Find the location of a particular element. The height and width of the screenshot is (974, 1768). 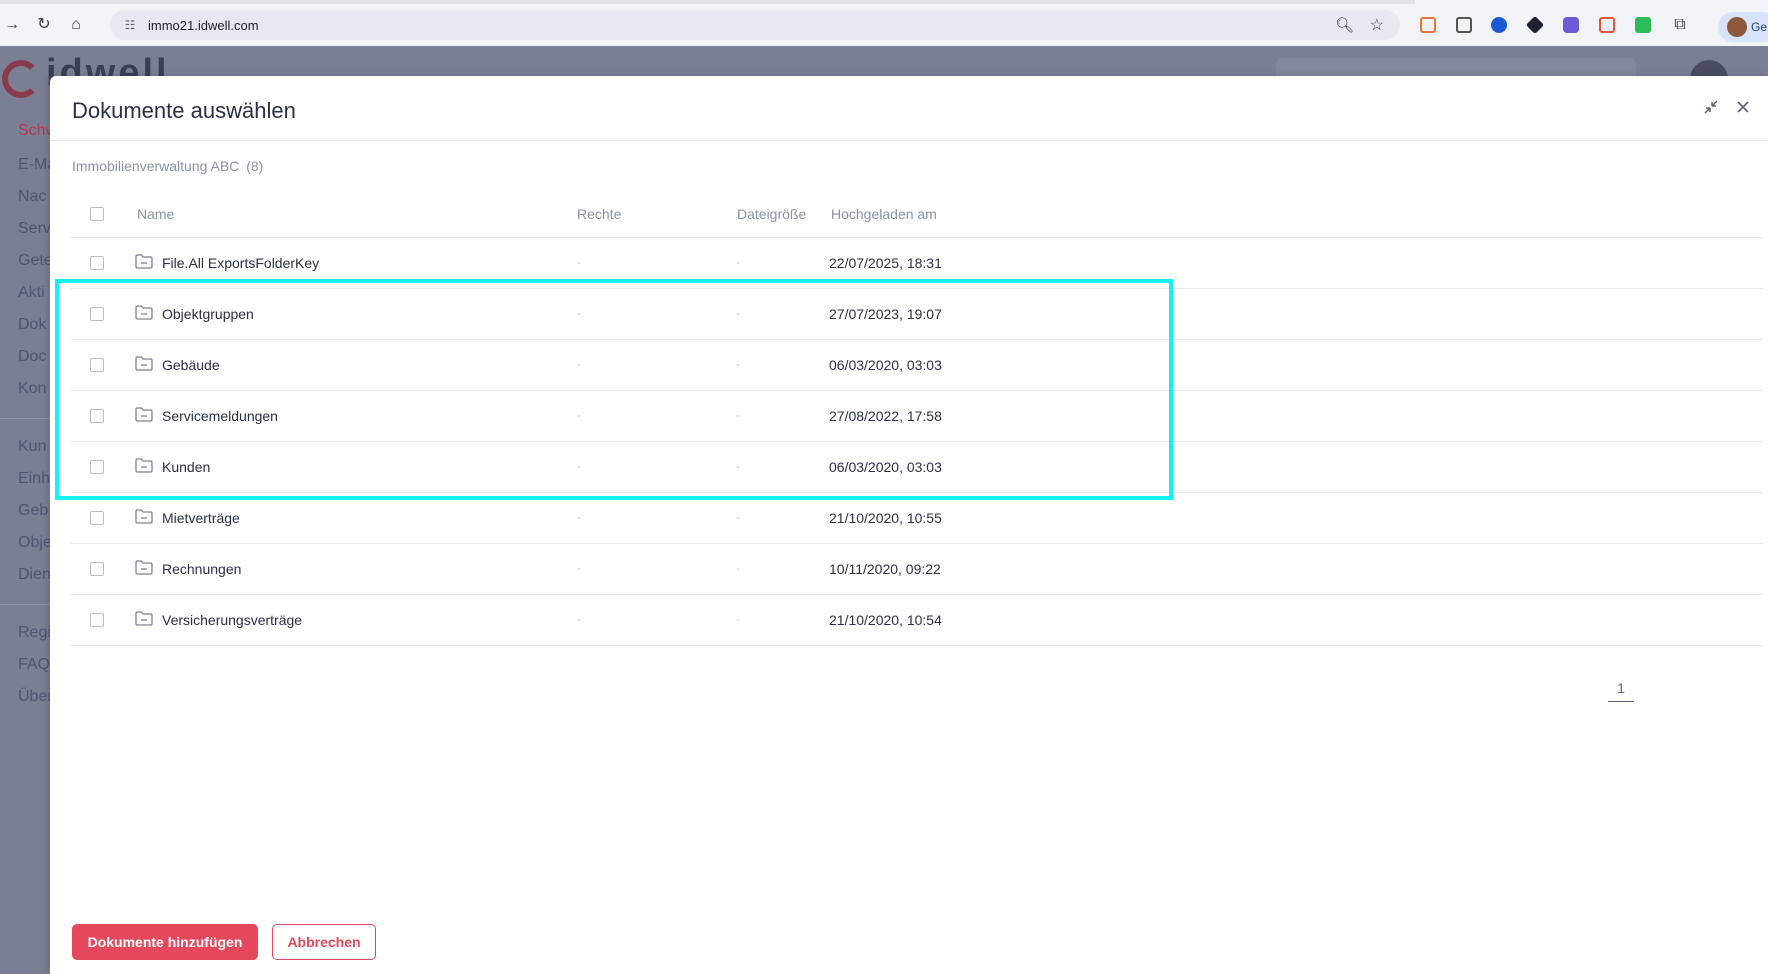

sidebar-divider is located at coordinates (25, 604).